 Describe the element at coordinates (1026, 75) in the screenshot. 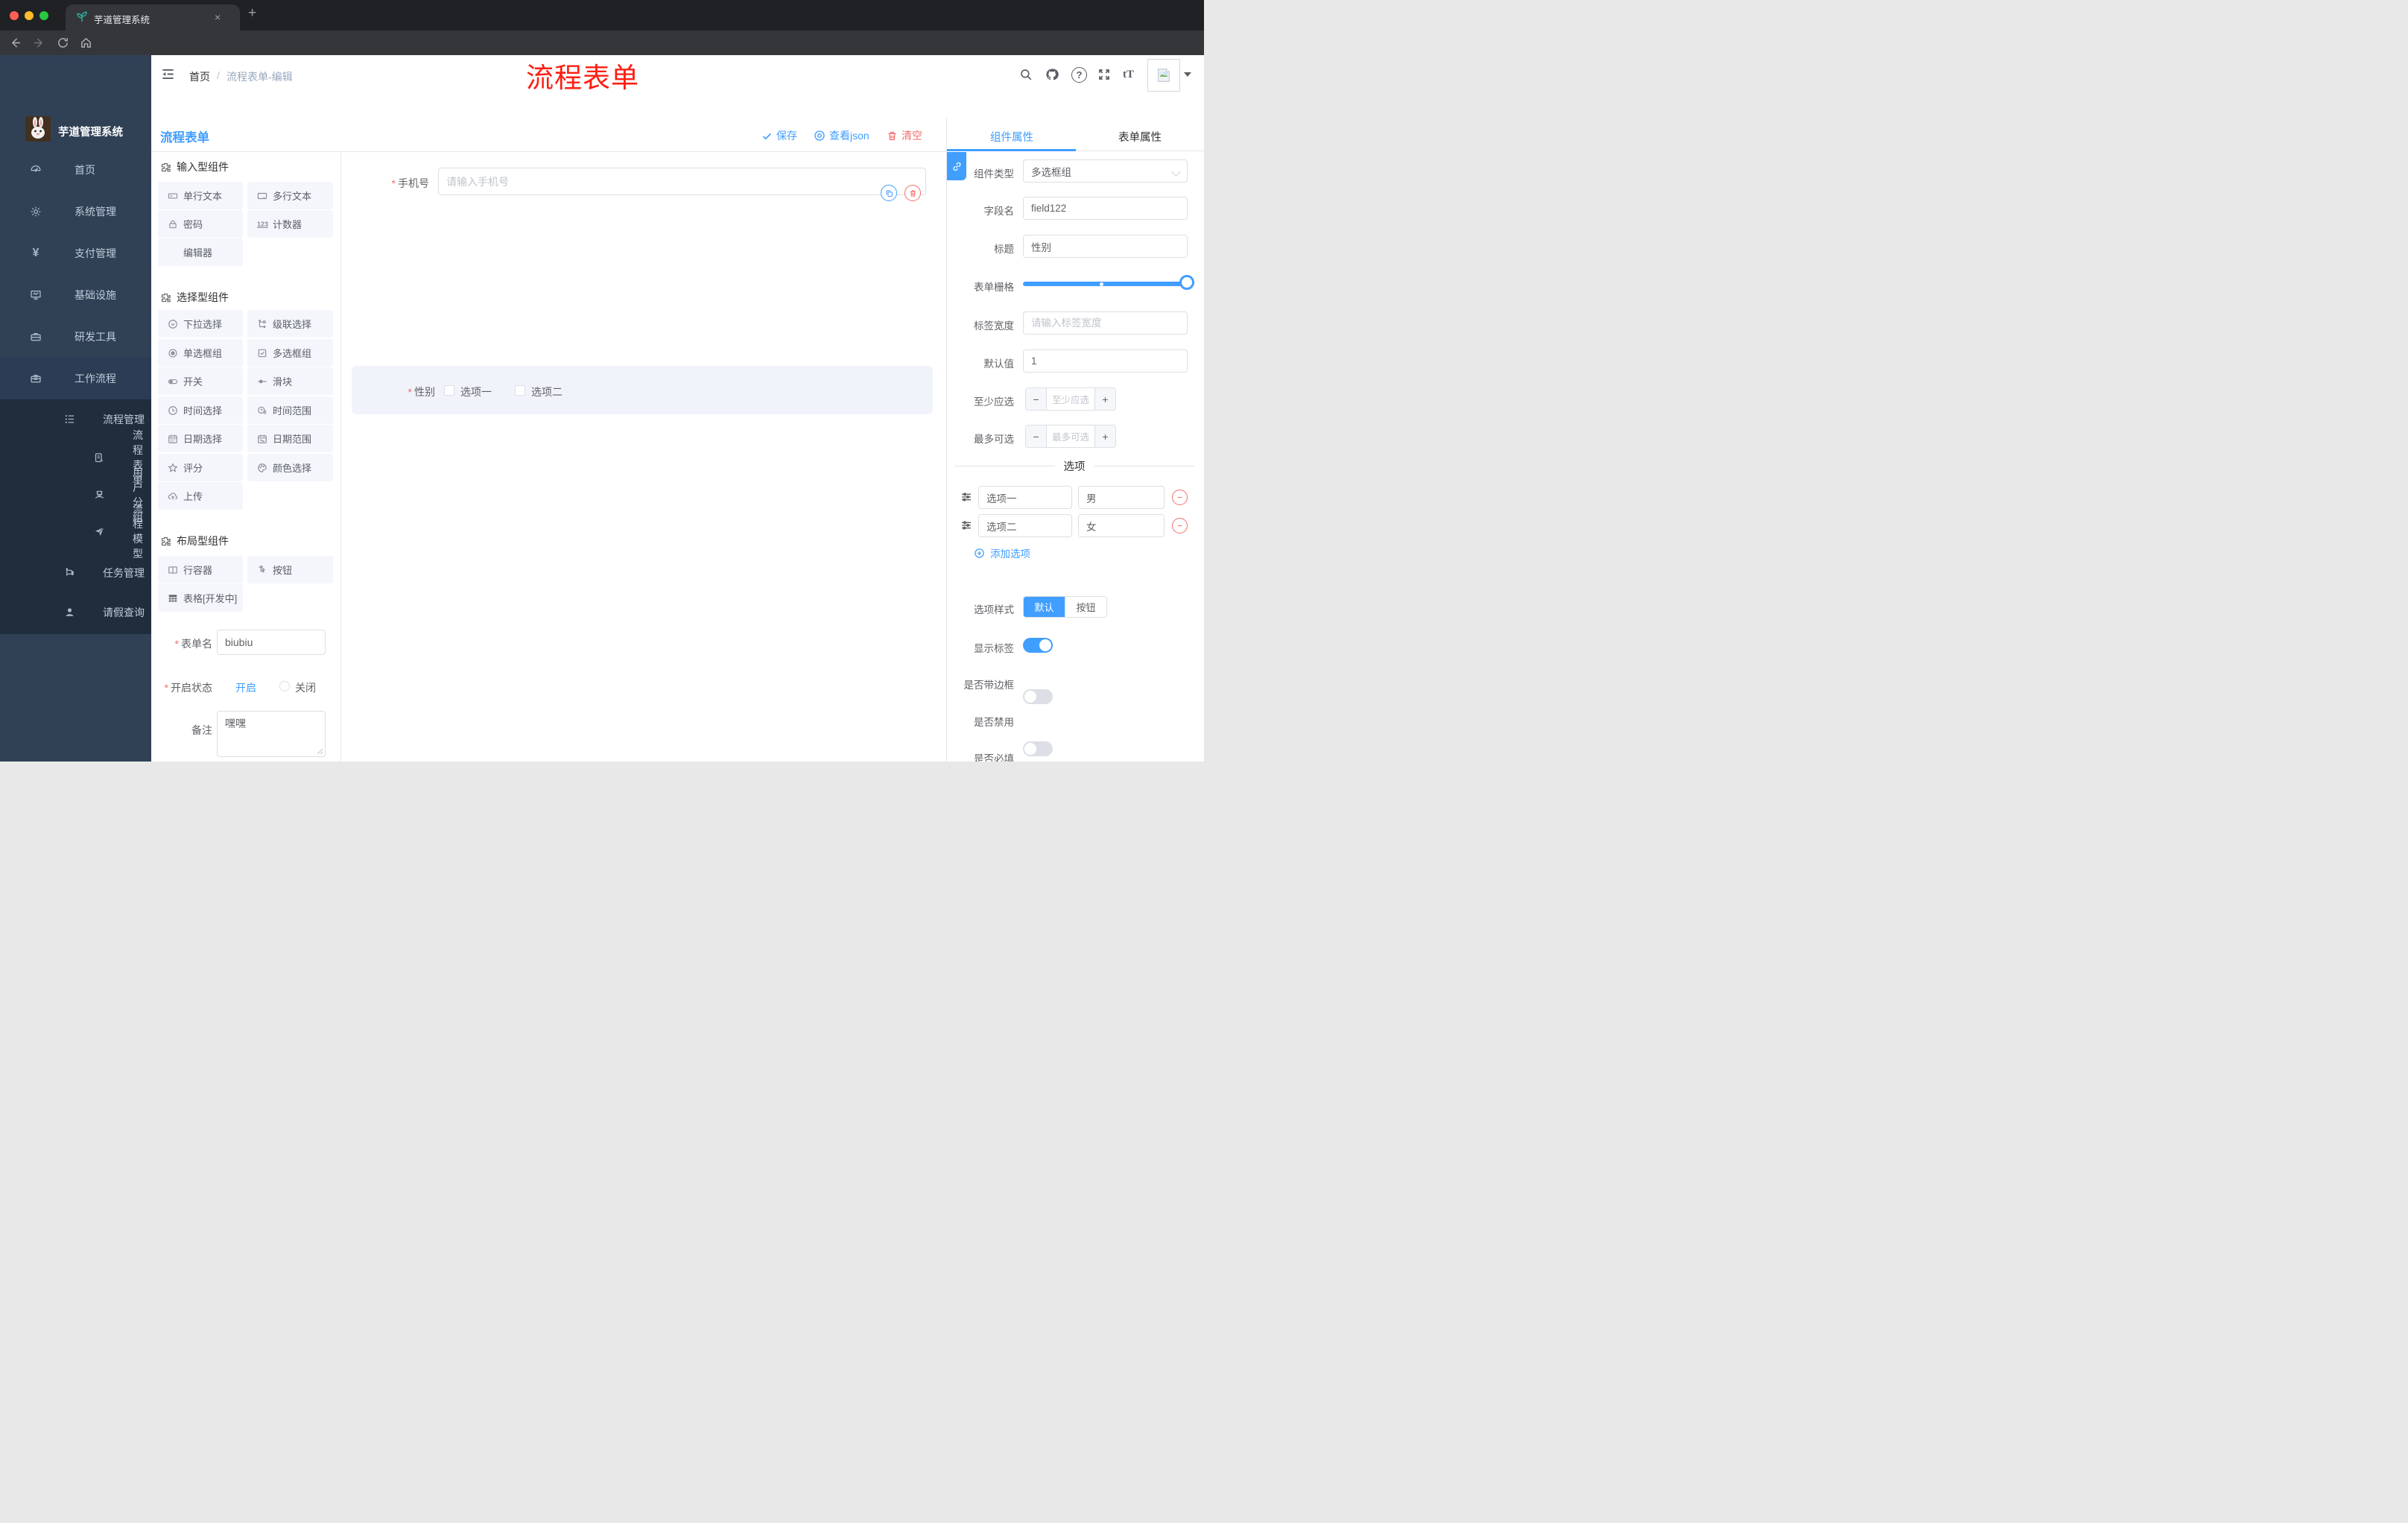

I see `search-icon` at that location.